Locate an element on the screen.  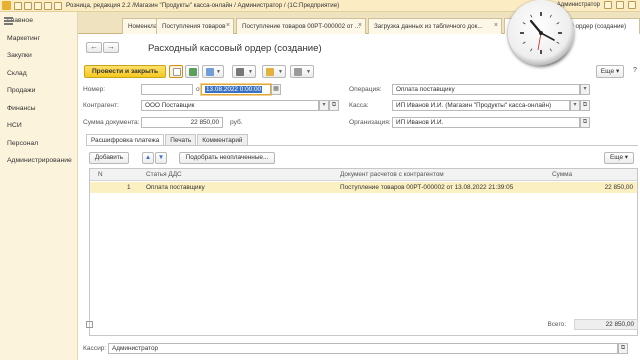
column-dds-item: Статья ДДС is located at coordinates (164, 174).